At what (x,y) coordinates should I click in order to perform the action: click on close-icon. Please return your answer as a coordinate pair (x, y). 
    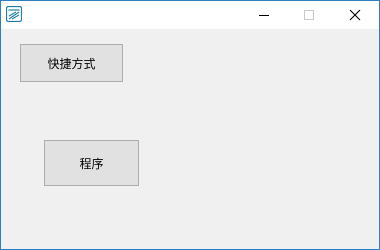
    Looking at the image, I should click on (355, 15).